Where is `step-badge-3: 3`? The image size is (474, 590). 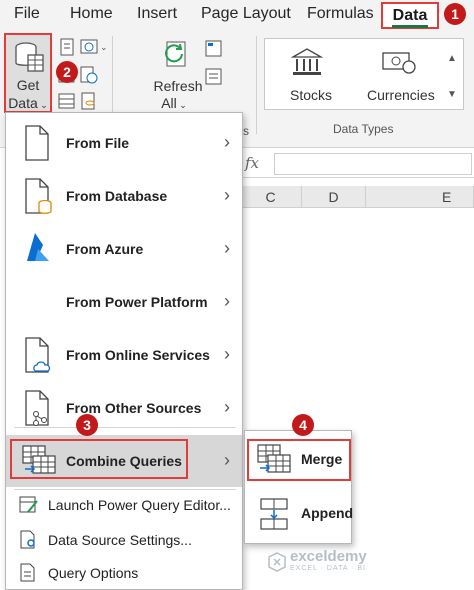
step-badge-3: 3 is located at coordinates (87, 425).